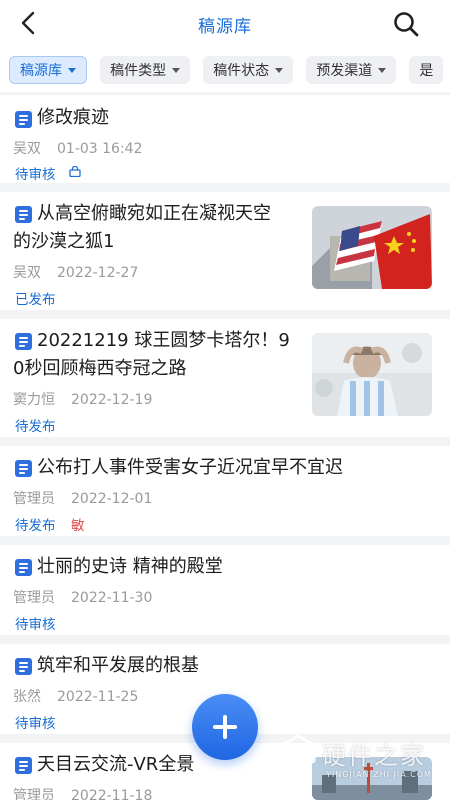  I want to click on filter-article-status: 稿件状态, so click(248, 70).